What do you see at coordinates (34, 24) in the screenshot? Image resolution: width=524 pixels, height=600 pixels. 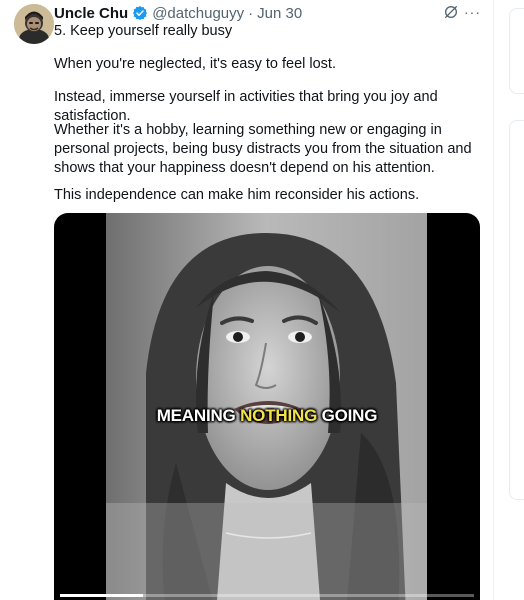 I see `avatar` at bounding box center [34, 24].